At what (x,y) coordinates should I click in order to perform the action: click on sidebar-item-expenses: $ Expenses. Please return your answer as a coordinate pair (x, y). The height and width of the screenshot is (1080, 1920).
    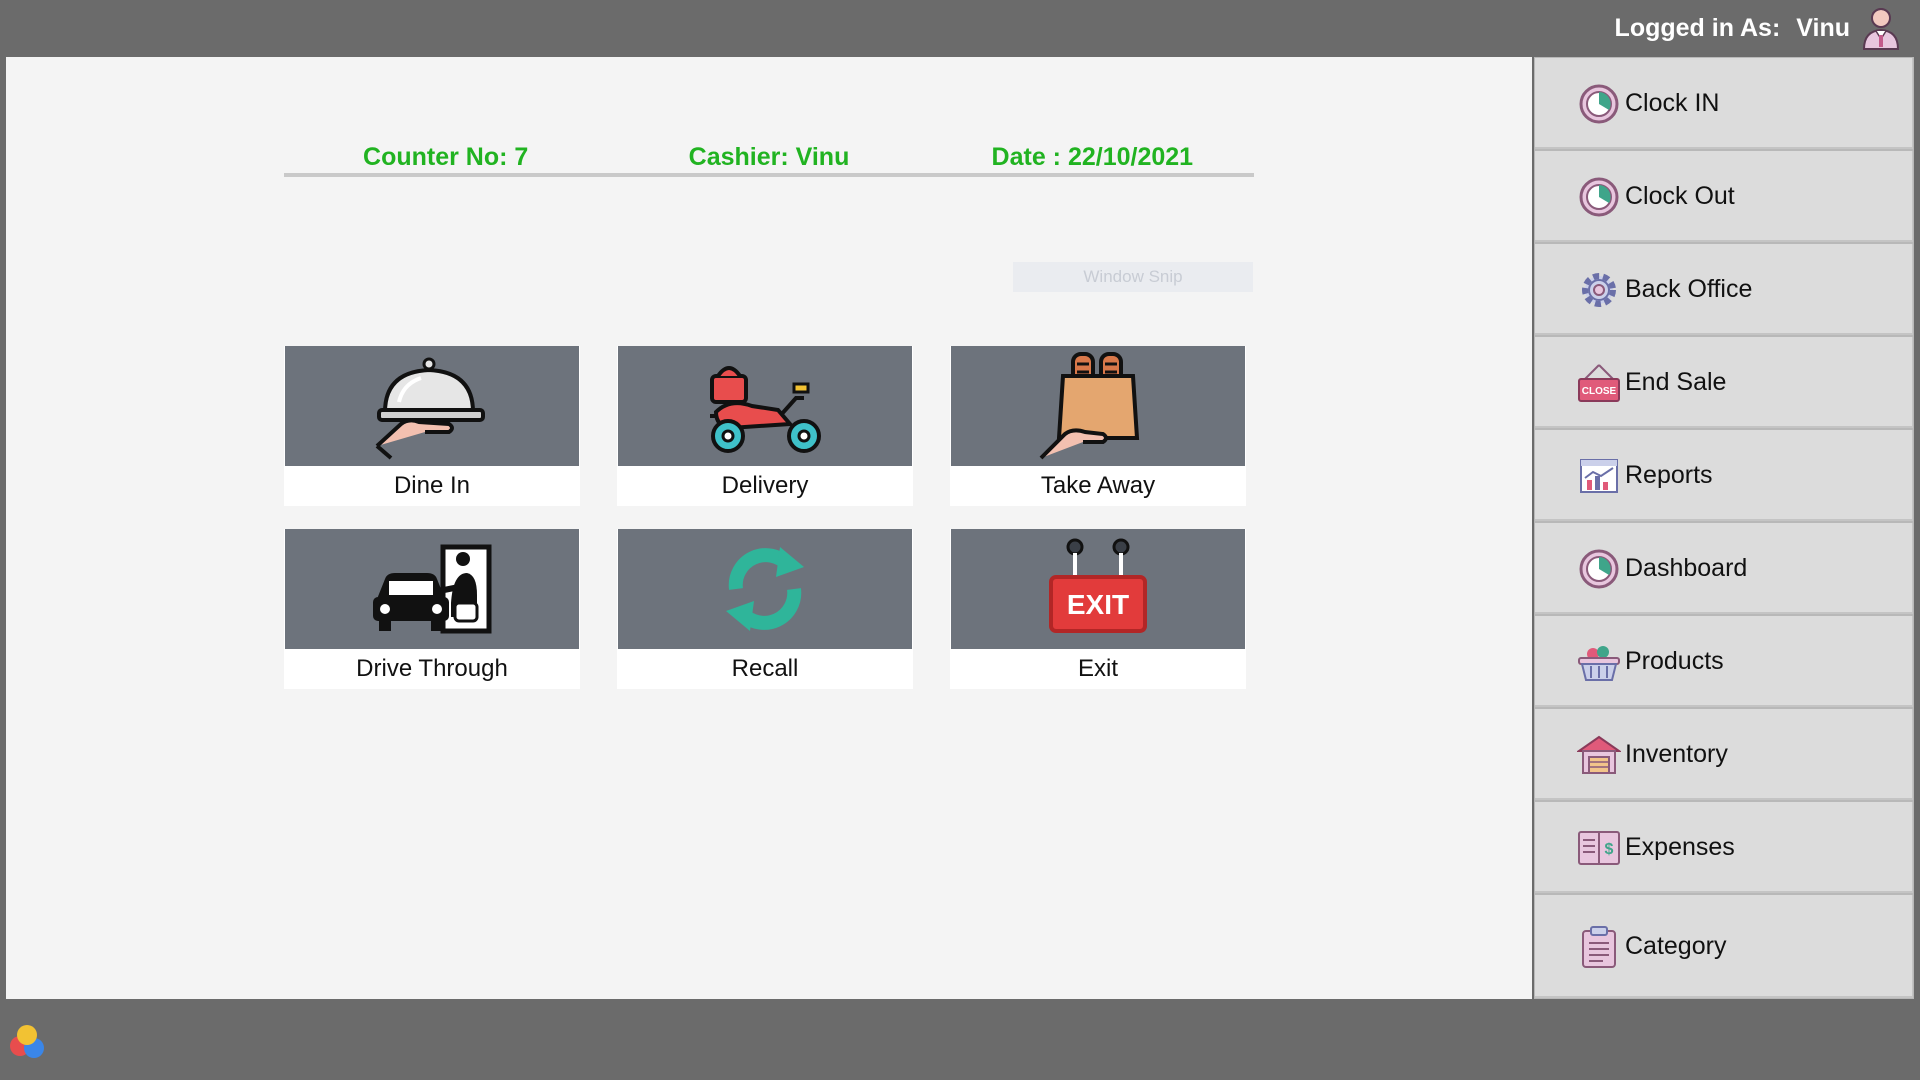
    Looking at the image, I should click on (1724, 847).